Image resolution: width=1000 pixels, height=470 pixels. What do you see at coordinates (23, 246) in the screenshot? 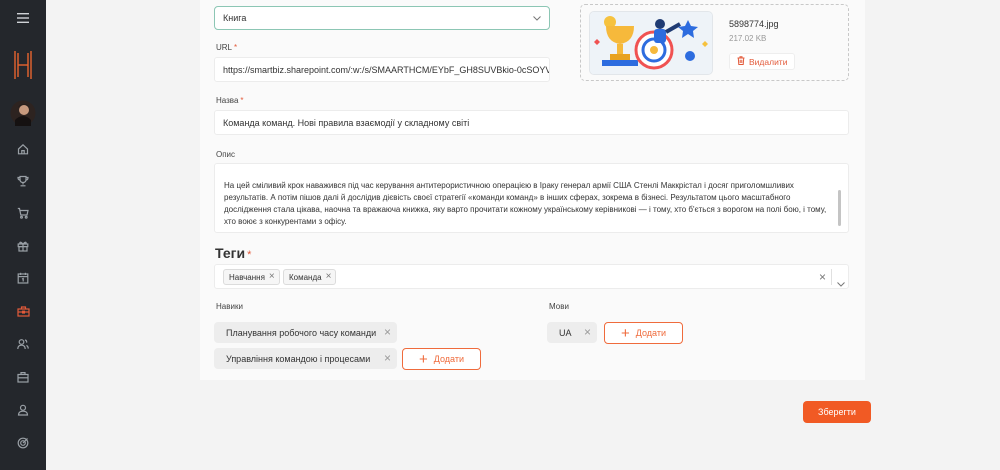
I see `gift-icon` at bounding box center [23, 246].